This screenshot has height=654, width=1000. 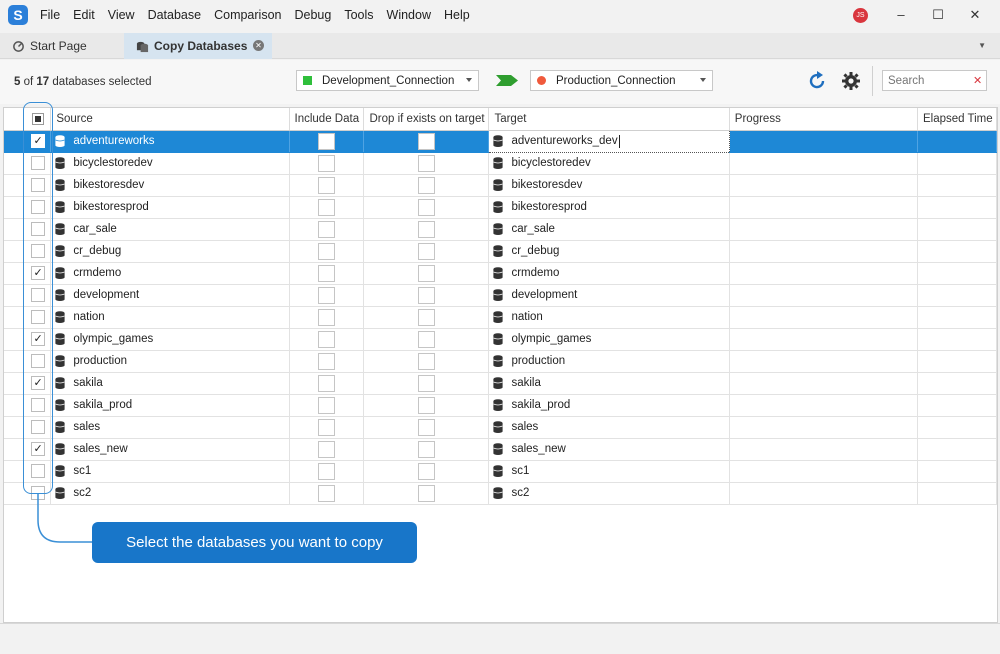 What do you see at coordinates (609, 339) in the screenshot?
I see `target-cell: olympic_games` at bounding box center [609, 339].